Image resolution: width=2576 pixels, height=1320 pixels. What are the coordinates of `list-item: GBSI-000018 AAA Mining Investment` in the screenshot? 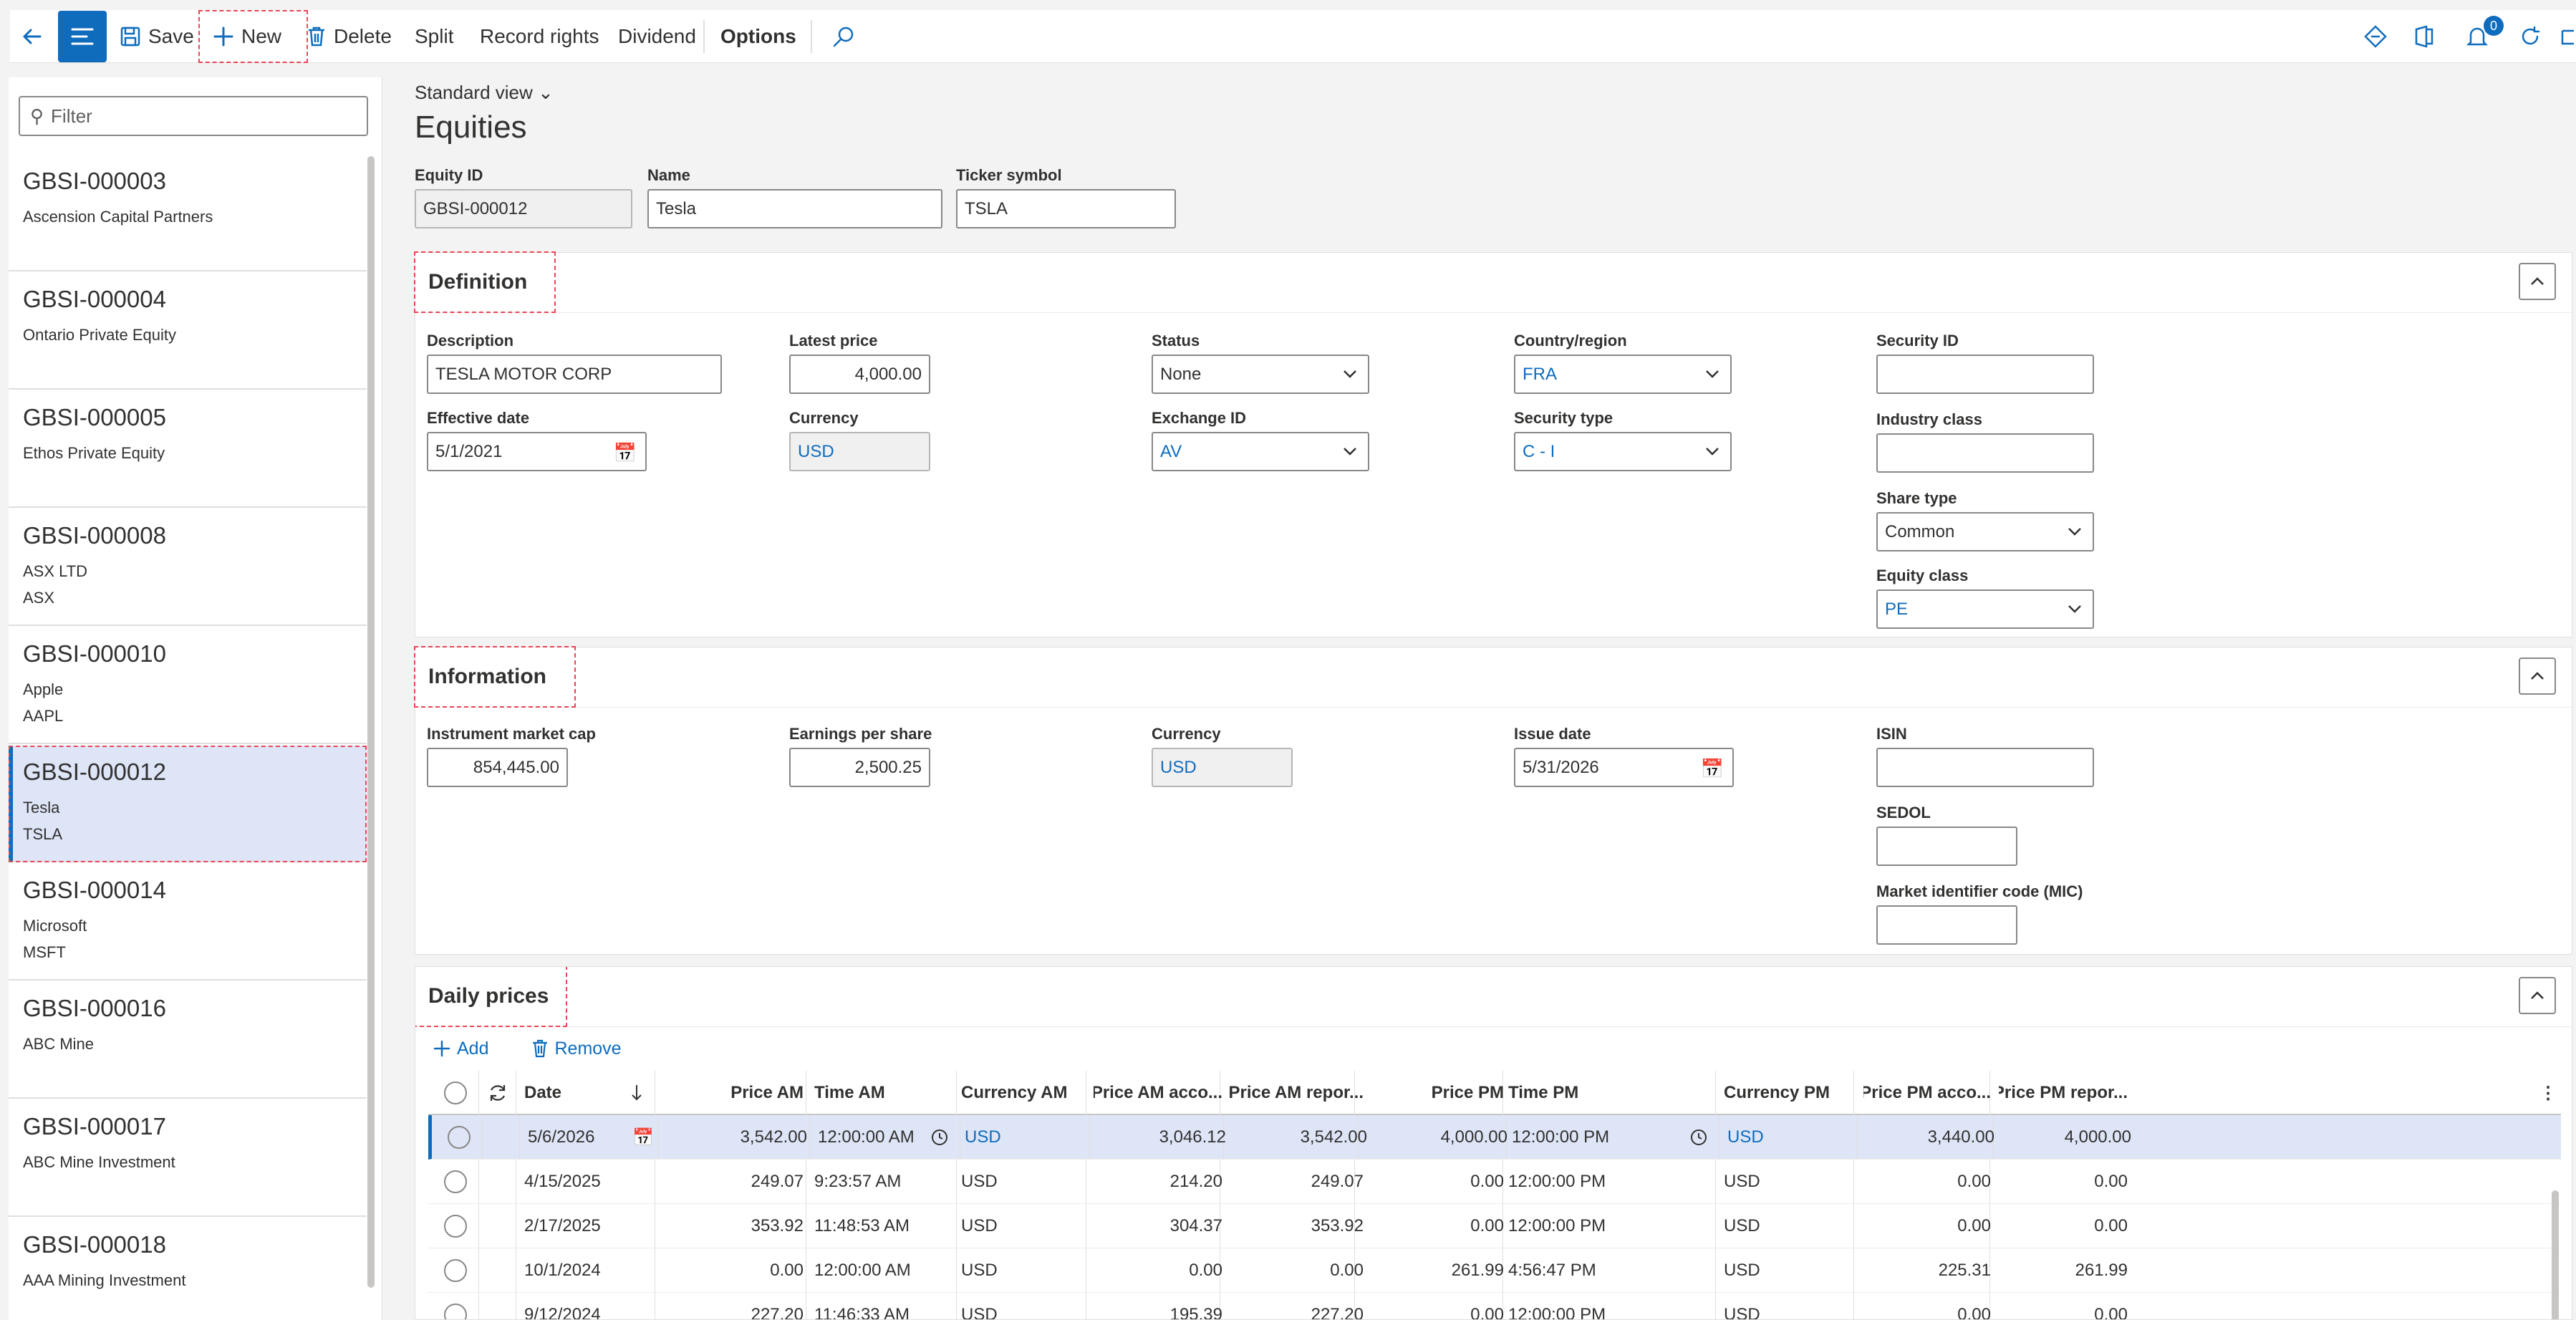 It's located at (188, 1269).